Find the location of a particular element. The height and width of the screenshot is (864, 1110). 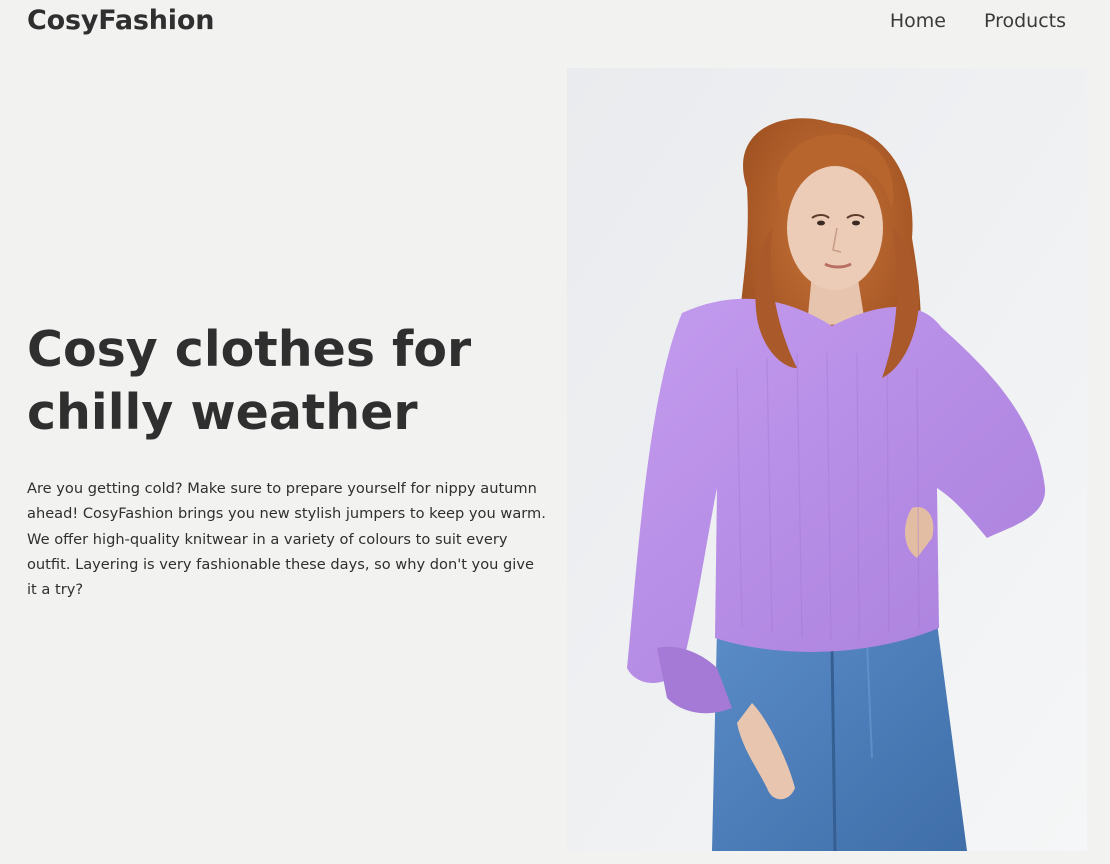

main-nav: Home Products is located at coordinates (978, 21).